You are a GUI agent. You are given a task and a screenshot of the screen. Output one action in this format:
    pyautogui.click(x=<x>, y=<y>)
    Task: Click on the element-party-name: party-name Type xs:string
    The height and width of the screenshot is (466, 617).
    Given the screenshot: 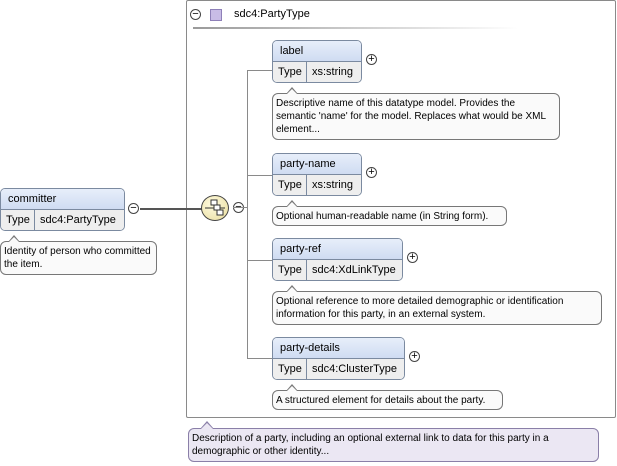 What is the action you would take?
    pyautogui.click(x=317, y=174)
    